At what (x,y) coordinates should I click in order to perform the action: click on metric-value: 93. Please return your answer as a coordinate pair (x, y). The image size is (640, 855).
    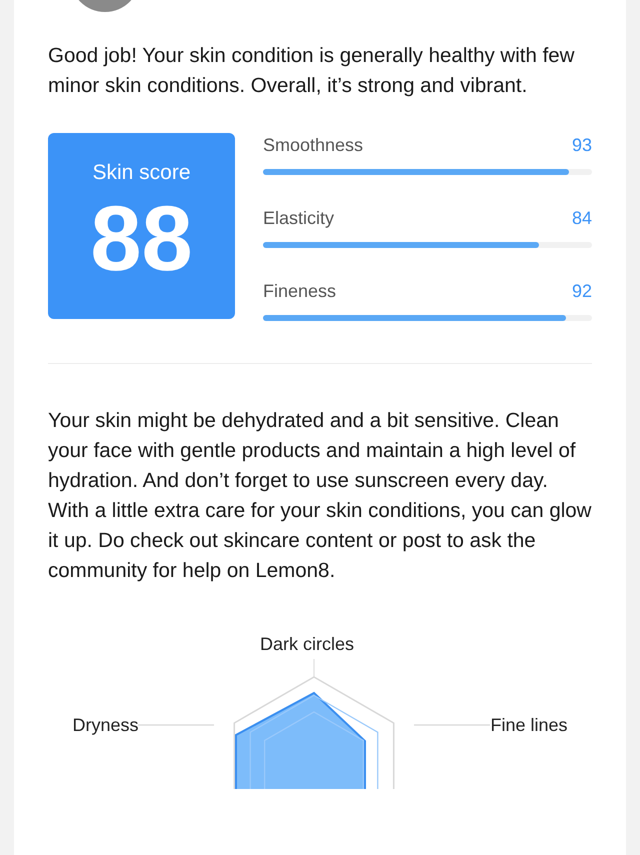
    Looking at the image, I should click on (582, 145).